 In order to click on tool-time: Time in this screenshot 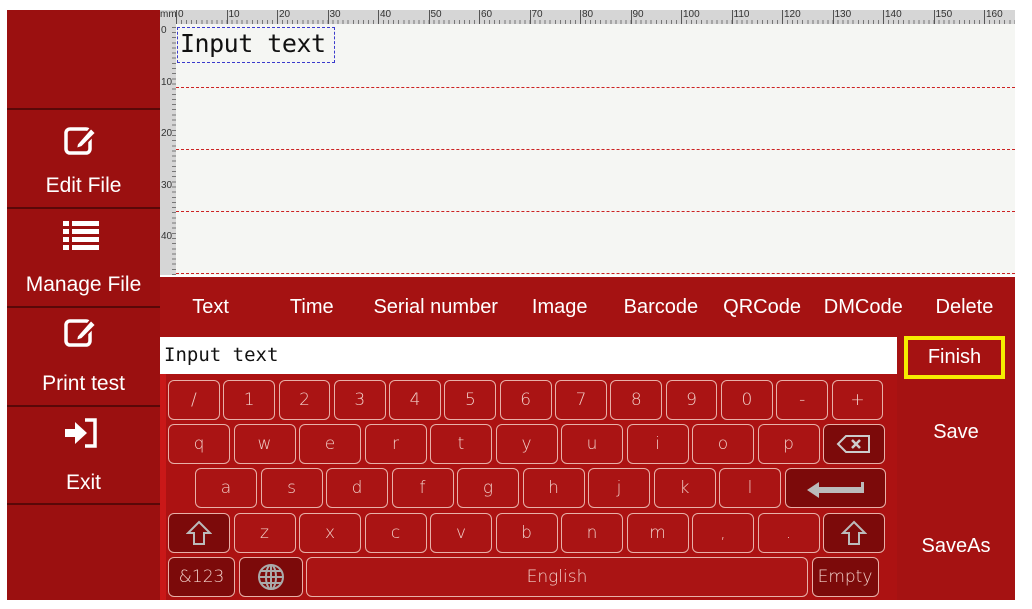, I will do `click(311, 307)`.